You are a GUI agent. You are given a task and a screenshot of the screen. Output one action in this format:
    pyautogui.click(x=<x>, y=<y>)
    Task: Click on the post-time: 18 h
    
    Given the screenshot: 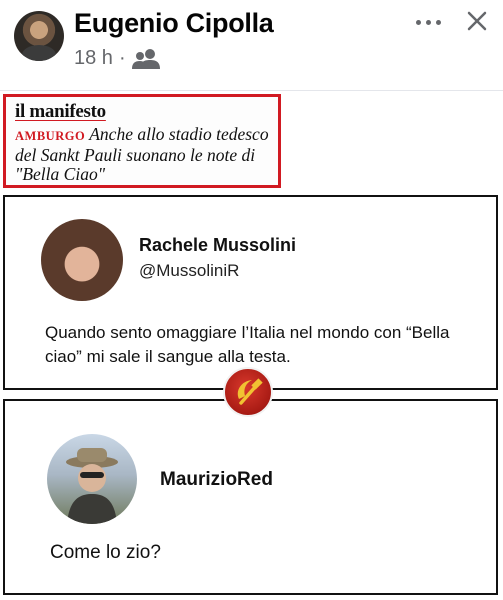 What is the action you would take?
    pyautogui.click(x=93, y=58)
    